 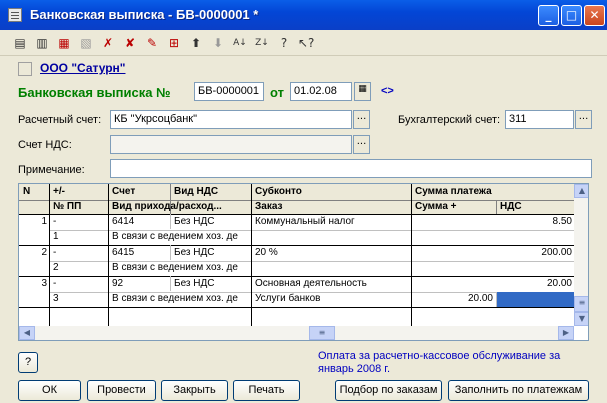 What do you see at coordinates (27, 333) in the screenshot?
I see `scroll-left-button: ◀` at bounding box center [27, 333].